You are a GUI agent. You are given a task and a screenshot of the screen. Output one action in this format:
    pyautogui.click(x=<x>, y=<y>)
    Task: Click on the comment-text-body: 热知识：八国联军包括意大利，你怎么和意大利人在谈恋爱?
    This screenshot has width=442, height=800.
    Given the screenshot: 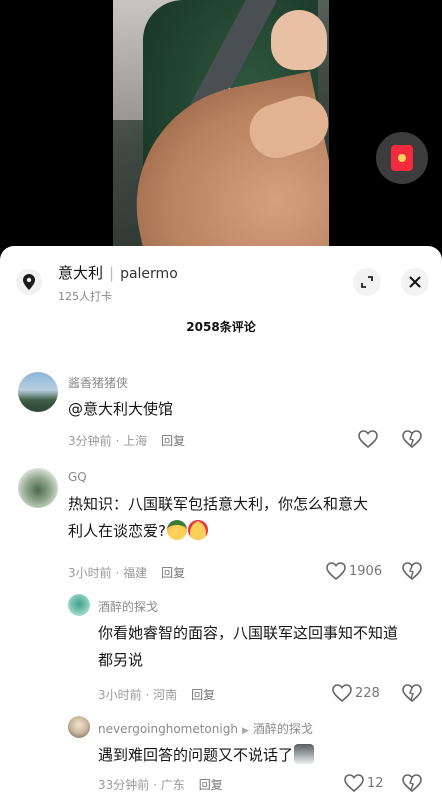 What is the action you would take?
    pyautogui.click(x=218, y=517)
    